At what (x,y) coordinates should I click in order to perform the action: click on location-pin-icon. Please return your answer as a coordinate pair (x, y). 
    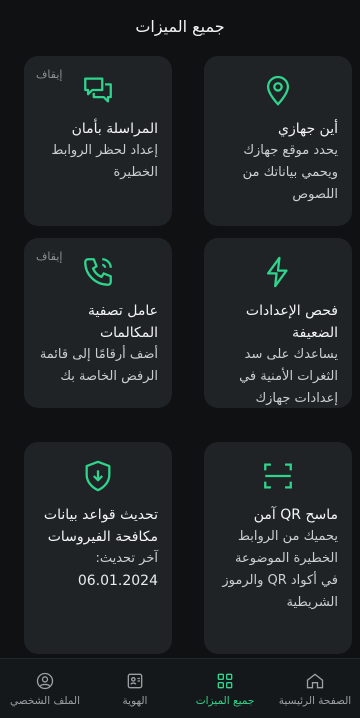
    Looking at the image, I should click on (278, 90).